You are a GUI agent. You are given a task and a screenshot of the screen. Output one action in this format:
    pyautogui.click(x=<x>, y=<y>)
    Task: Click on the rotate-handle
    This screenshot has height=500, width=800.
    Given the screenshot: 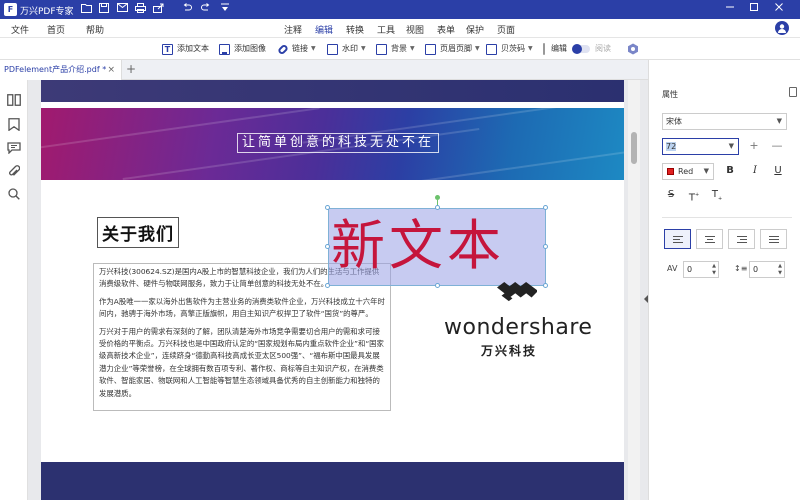 What is the action you would take?
    pyautogui.click(x=437, y=197)
    